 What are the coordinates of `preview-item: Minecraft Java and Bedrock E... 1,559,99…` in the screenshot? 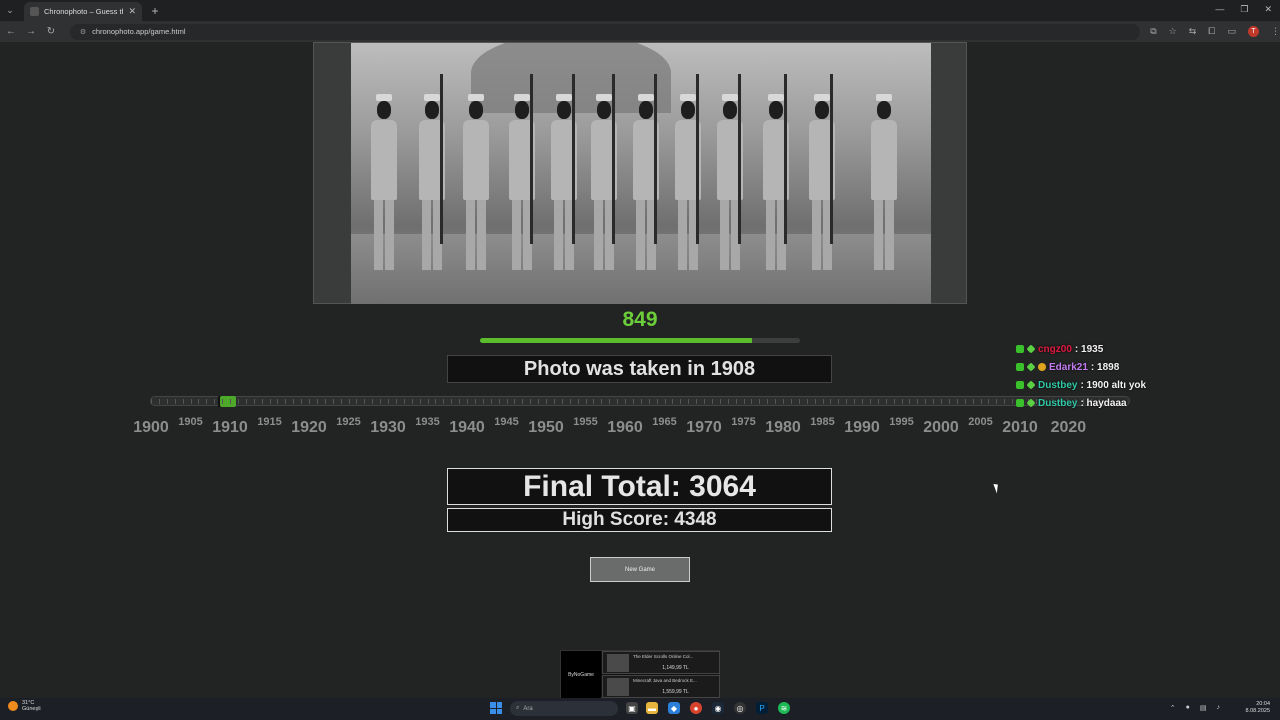 It's located at (661, 686).